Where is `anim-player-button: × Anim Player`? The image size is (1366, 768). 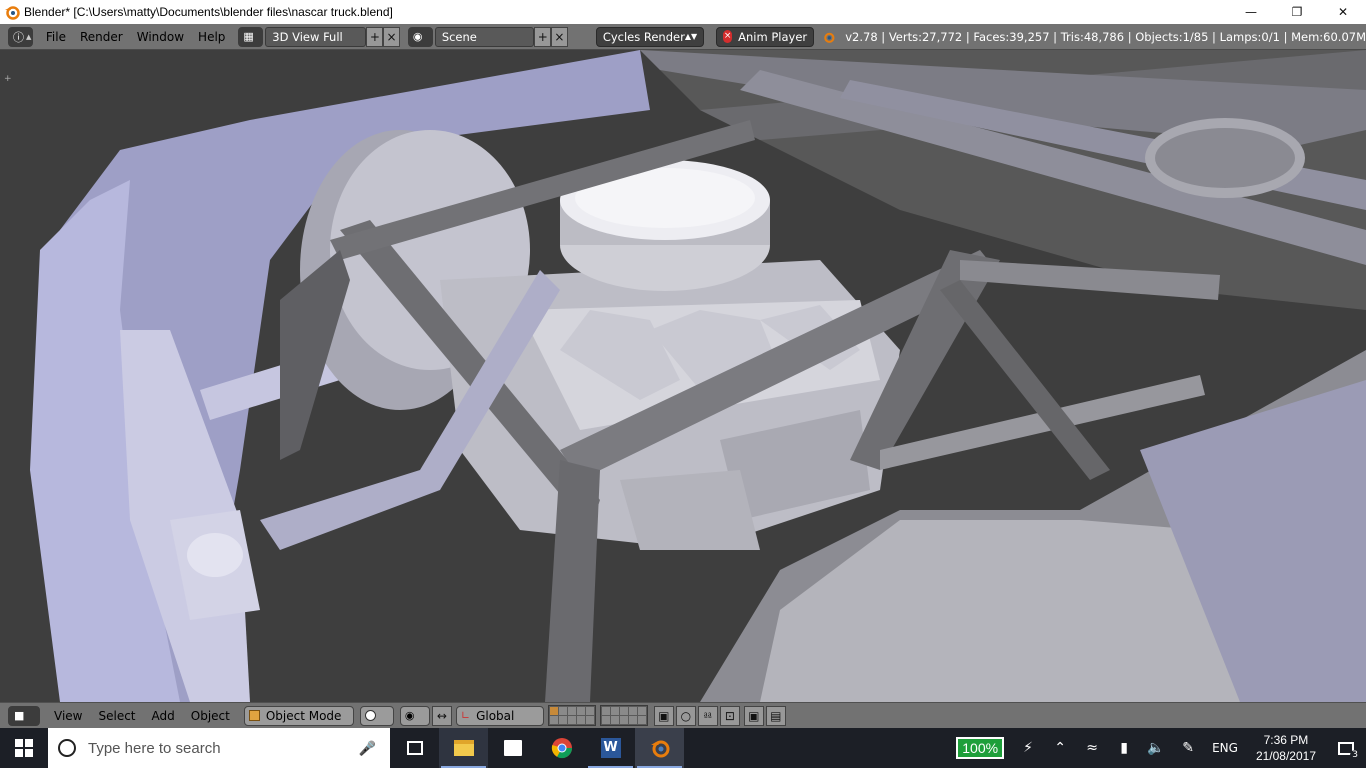 anim-player-button: × Anim Player is located at coordinates (765, 36).